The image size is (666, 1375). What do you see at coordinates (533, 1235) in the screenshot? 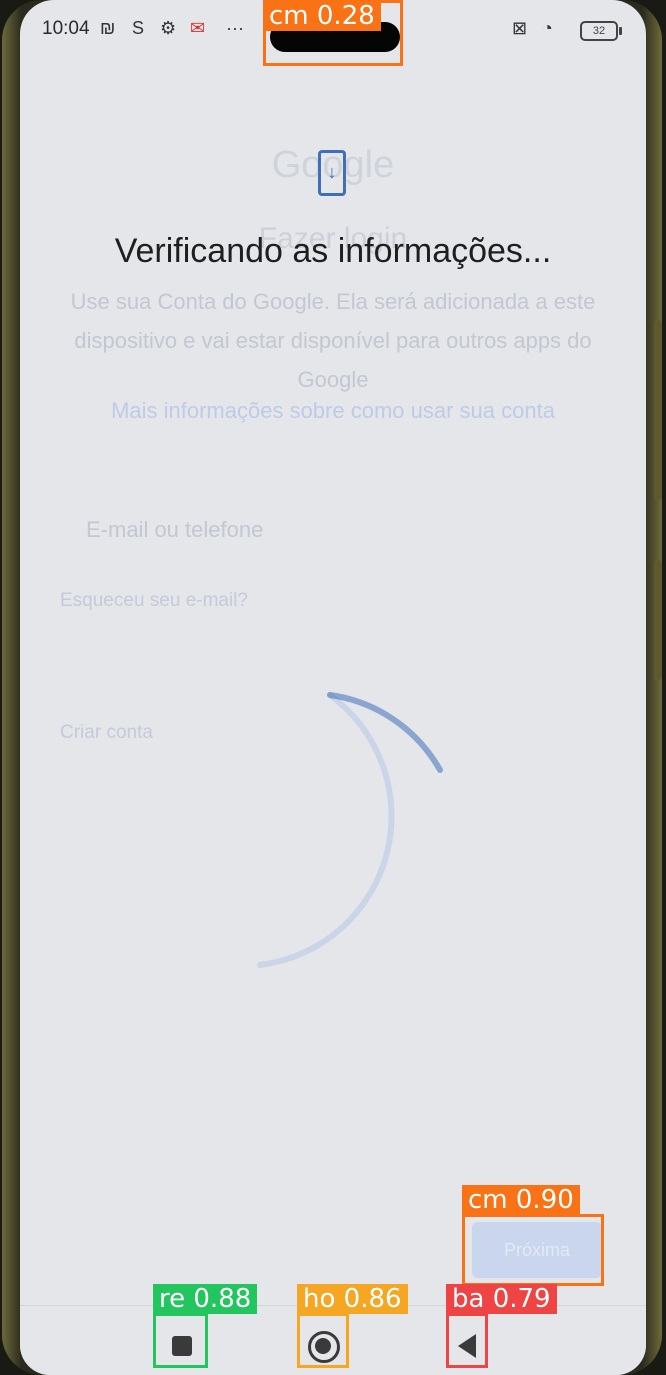
I see `detection-box-next: cm 0.90` at bounding box center [533, 1235].